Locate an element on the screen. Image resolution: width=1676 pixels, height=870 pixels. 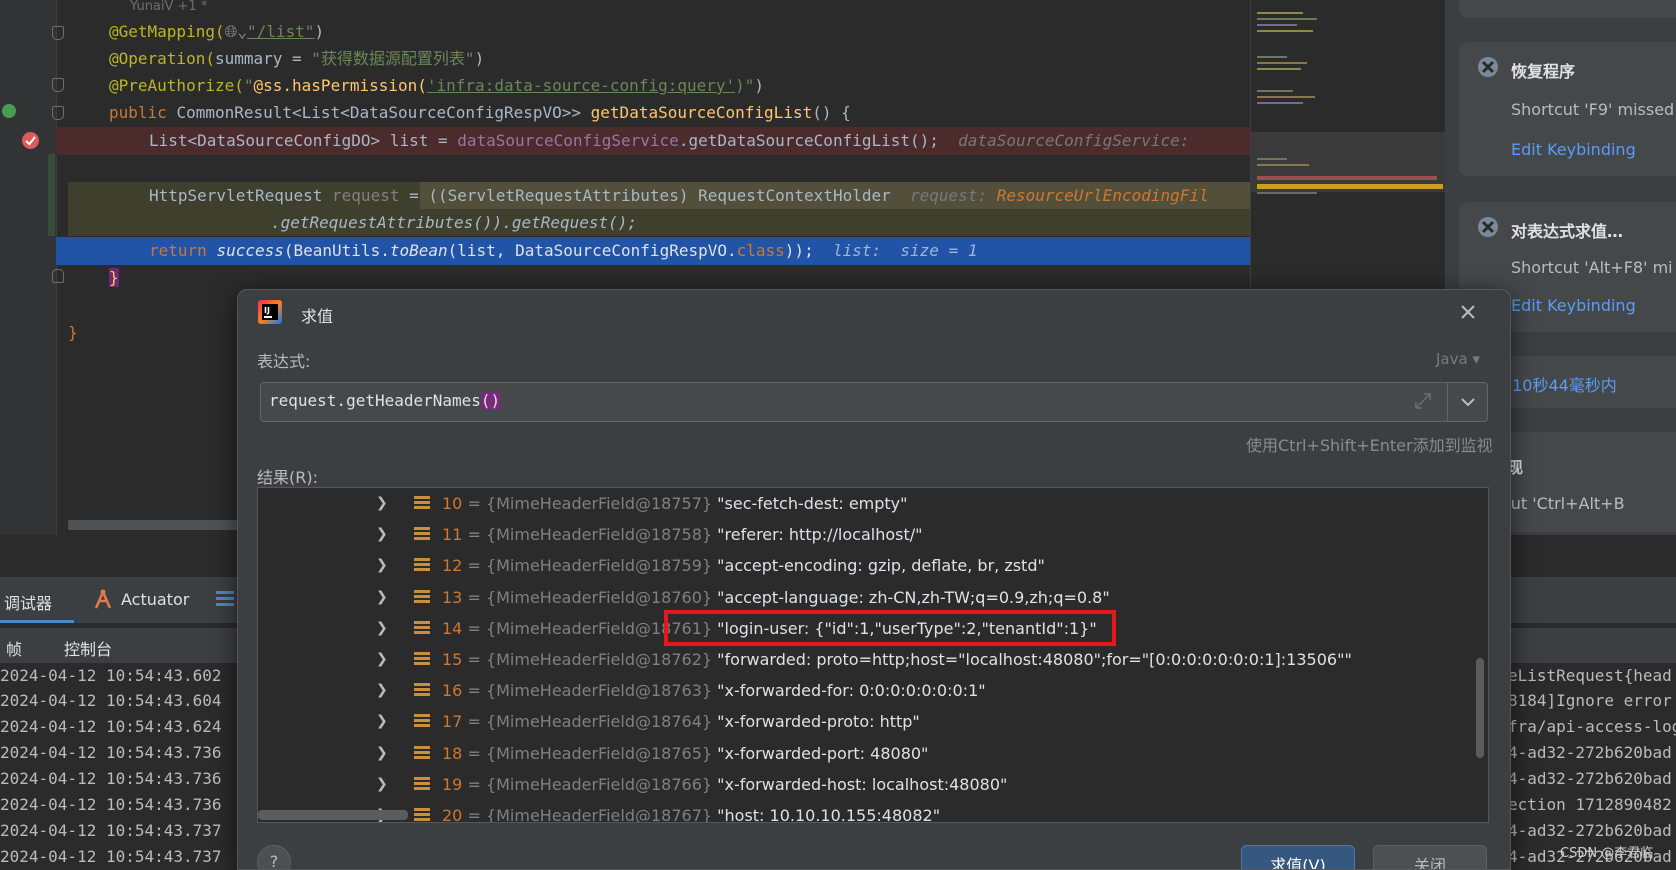
row-value: "x-forwarded-proto: http" is located at coordinates (818, 722).